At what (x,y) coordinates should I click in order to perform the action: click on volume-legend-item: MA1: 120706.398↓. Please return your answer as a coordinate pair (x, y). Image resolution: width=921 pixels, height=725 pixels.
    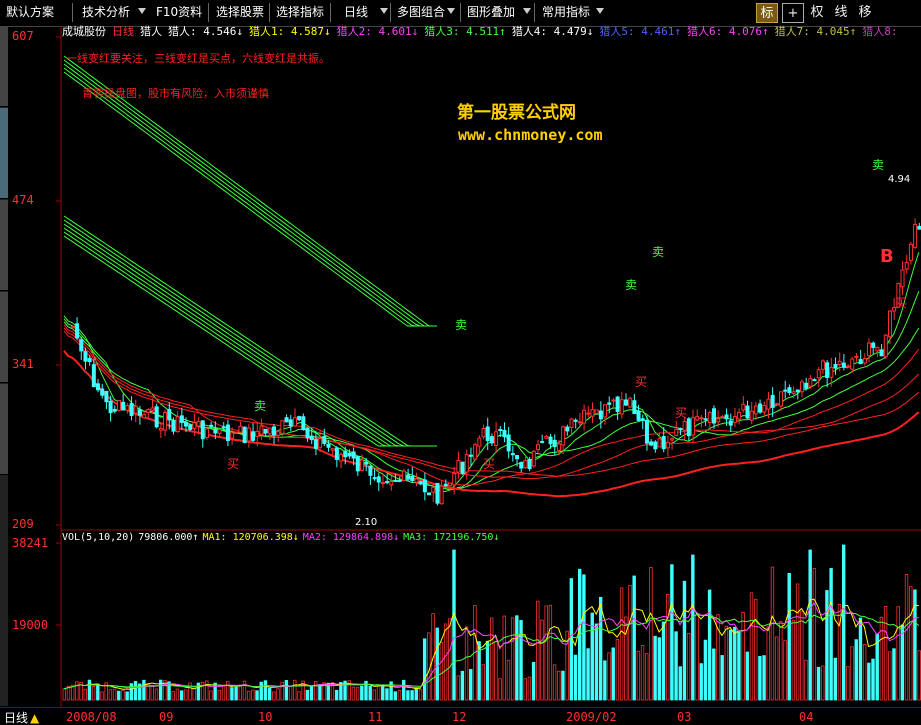
    Looking at the image, I should click on (250, 537).